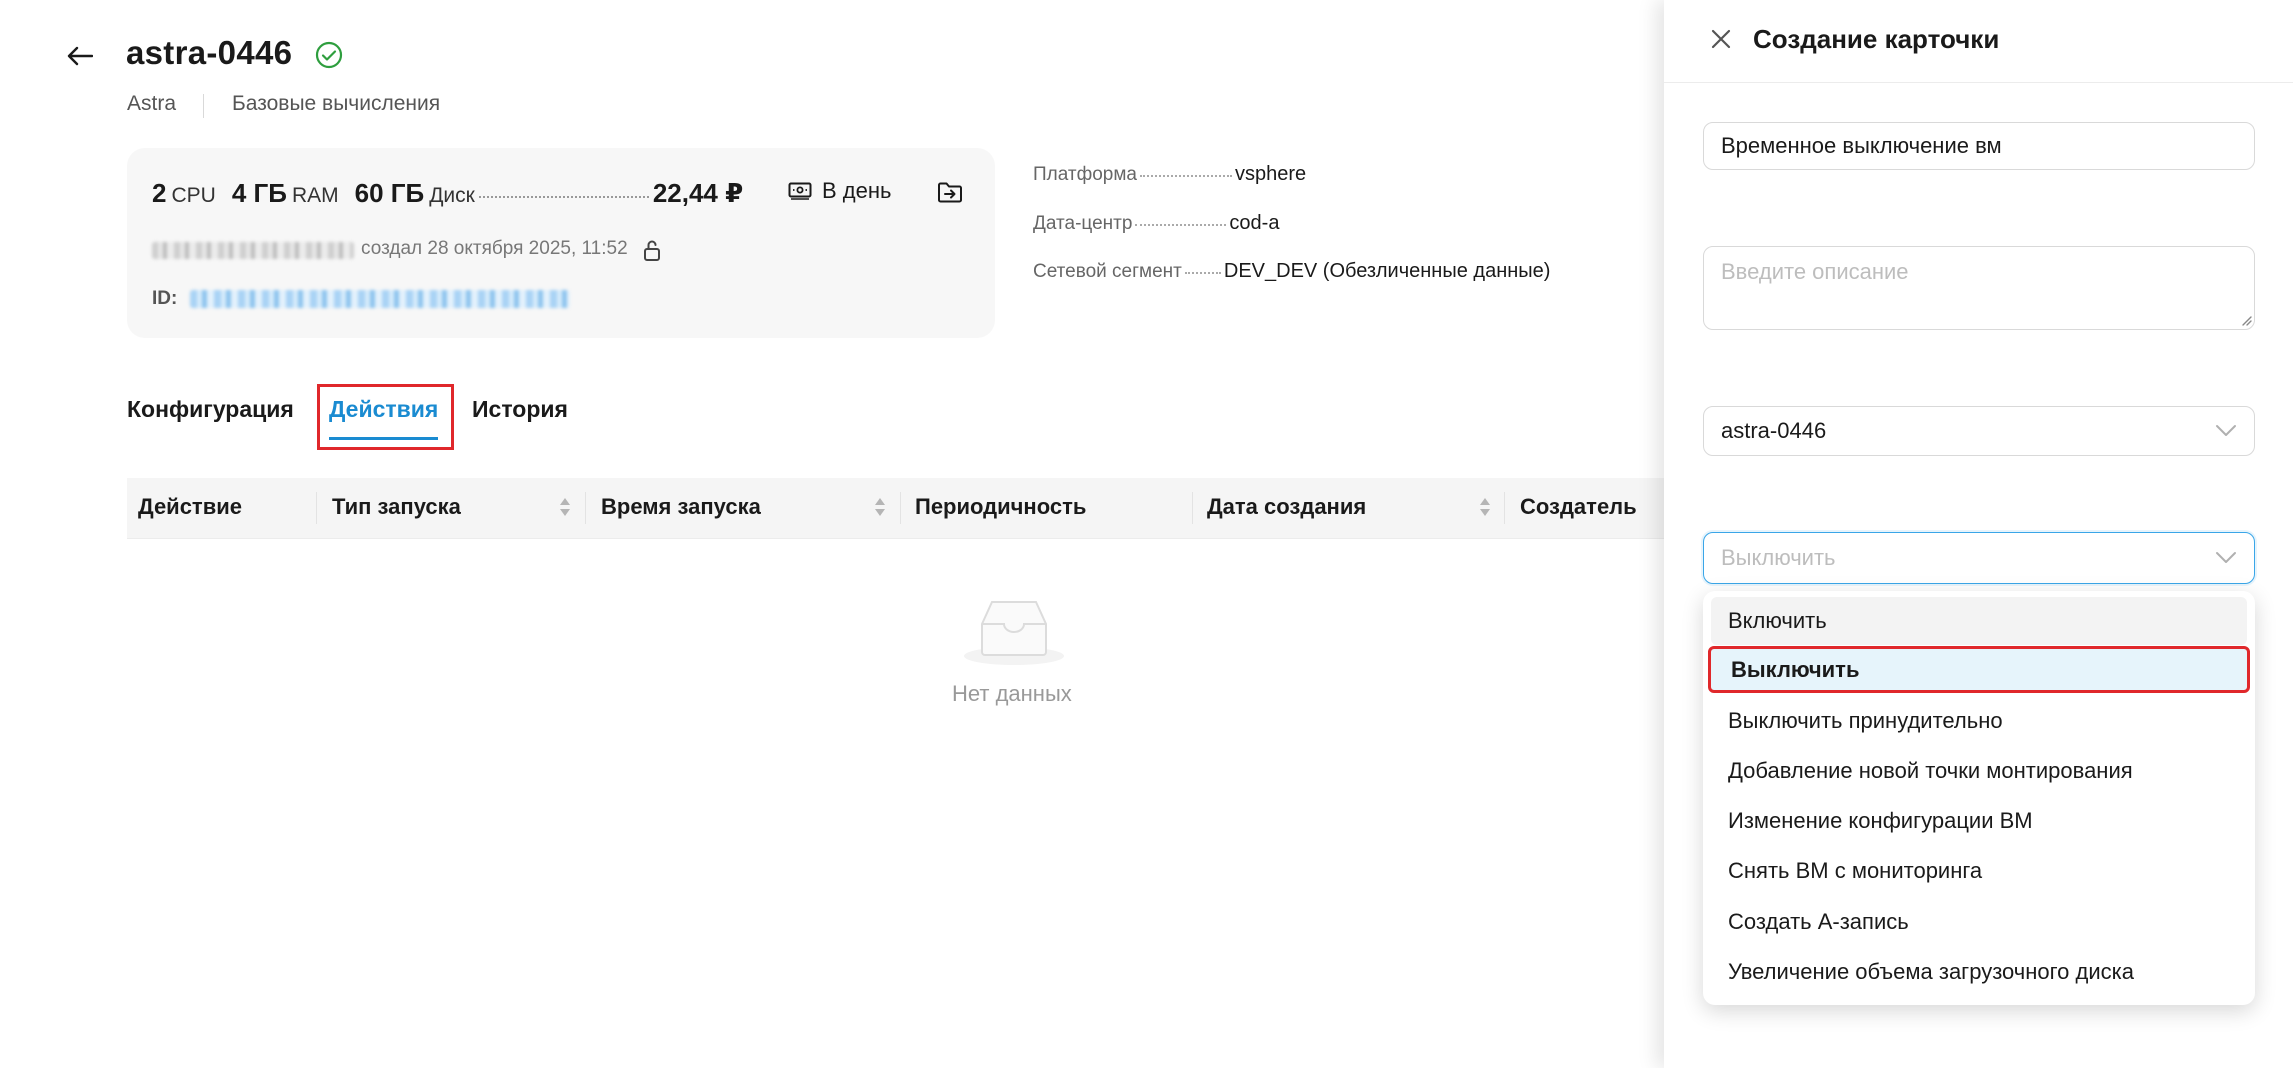 The height and width of the screenshot is (1068, 2293). I want to click on active-tab-indicator, so click(383, 438).